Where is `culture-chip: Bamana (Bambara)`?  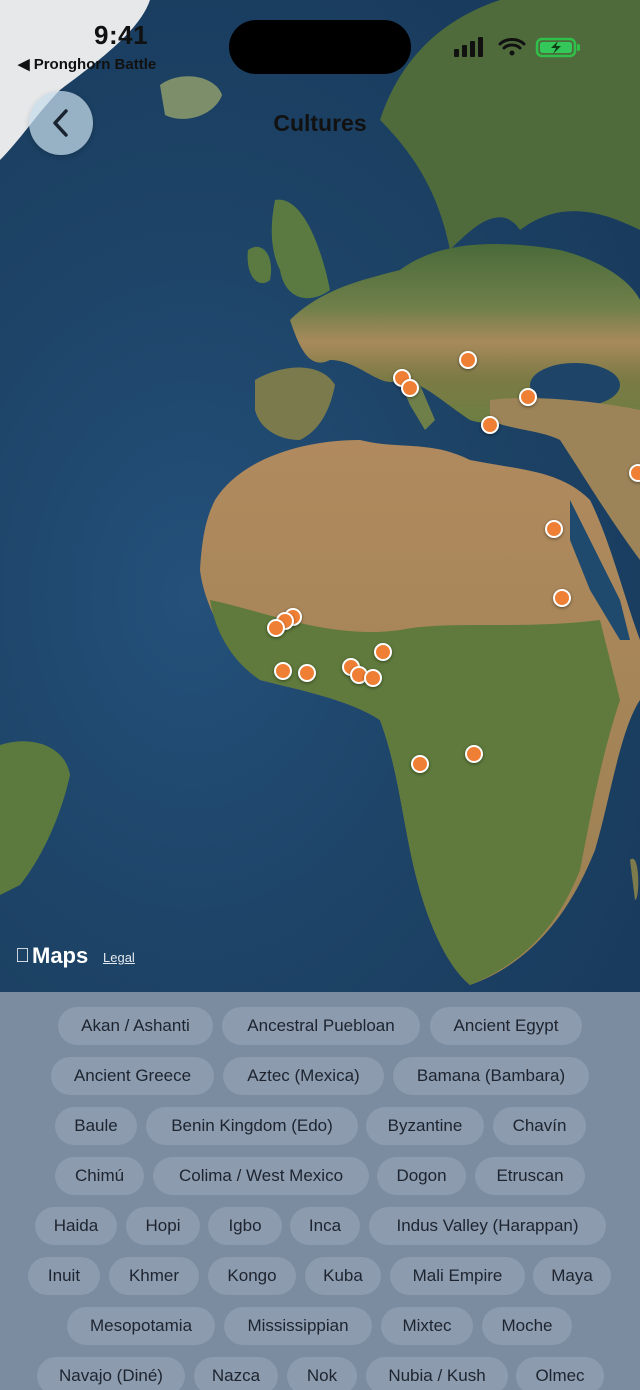 culture-chip: Bamana (Bambara) is located at coordinates (491, 1076).